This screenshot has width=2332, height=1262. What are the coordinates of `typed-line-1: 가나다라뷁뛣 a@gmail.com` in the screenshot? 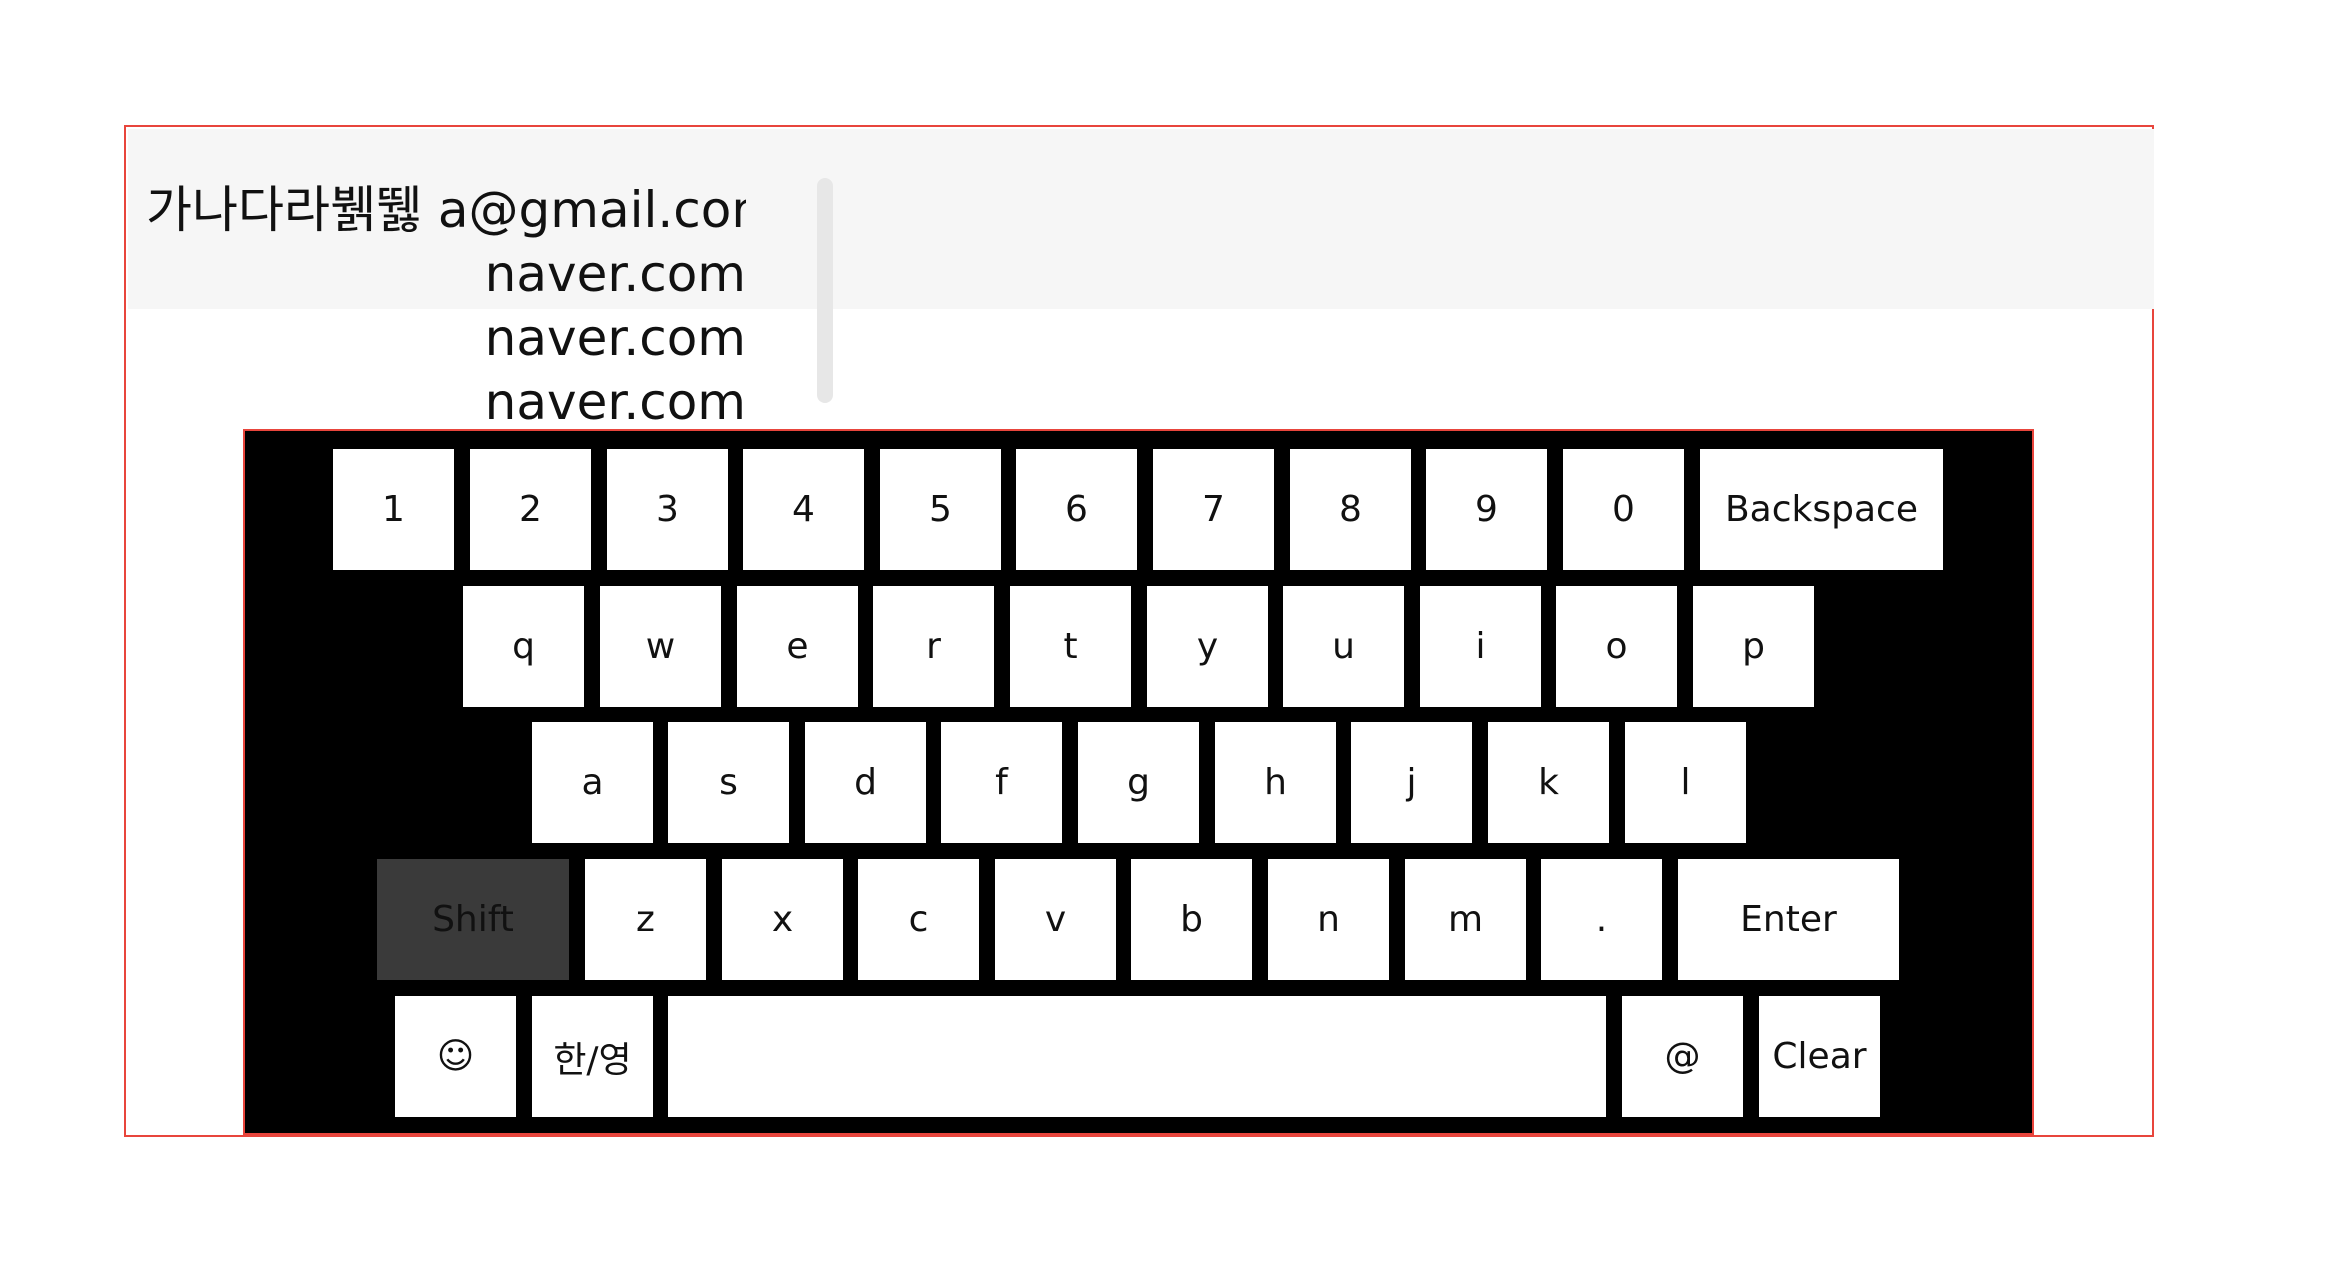 It's located at (446, 210).